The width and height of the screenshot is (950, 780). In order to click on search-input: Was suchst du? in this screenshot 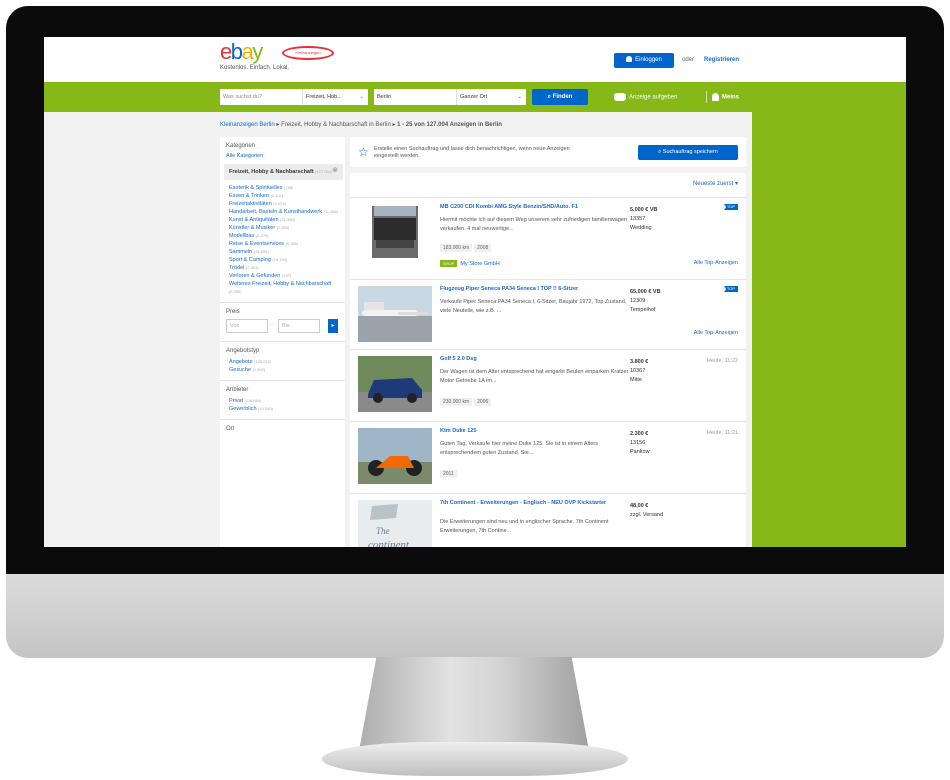, I will do `click(261, 97)`.